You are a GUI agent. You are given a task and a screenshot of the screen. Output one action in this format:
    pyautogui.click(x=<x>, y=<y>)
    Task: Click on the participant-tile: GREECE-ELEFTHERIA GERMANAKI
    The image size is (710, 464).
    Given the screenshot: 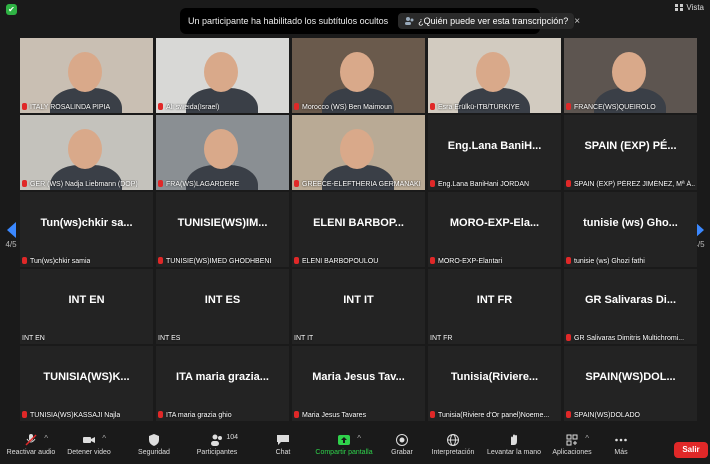 What is the action you would take?
    pyautogui.click(x=358, y=152)
    